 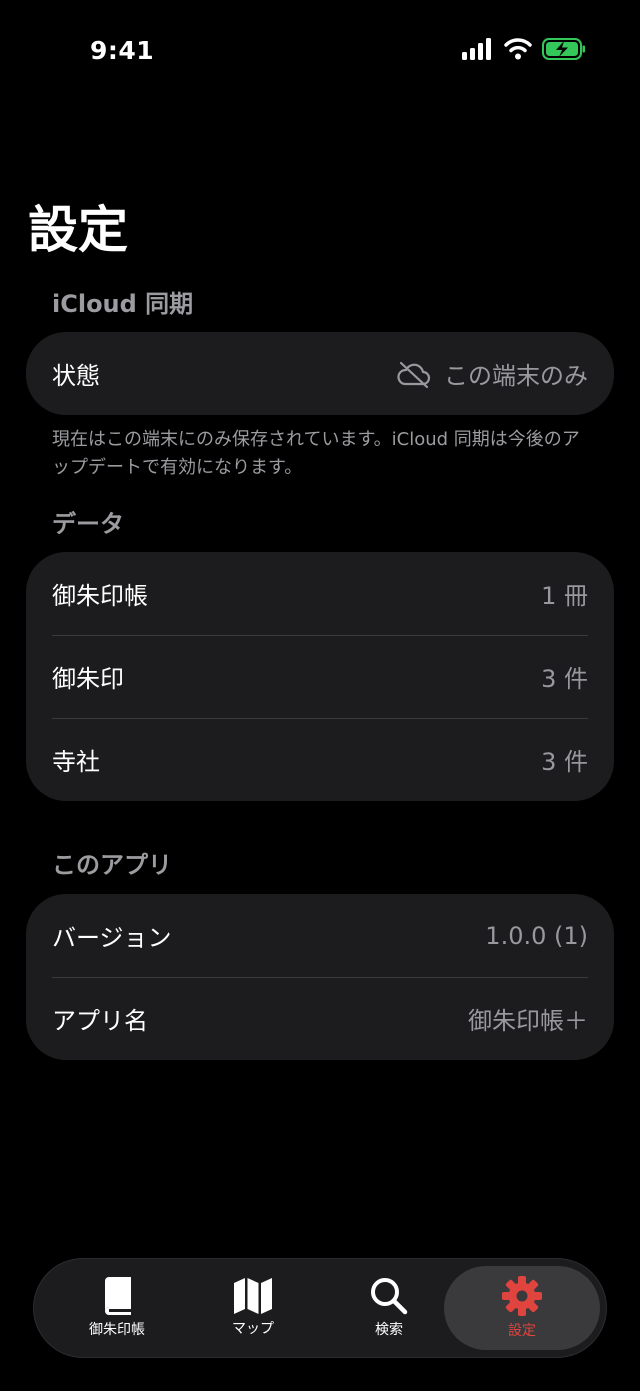 What do you see at coordinates (564, 596) in the screenshot?
I see `data-row-value: 1 冊` at bounding box center [564, 596].